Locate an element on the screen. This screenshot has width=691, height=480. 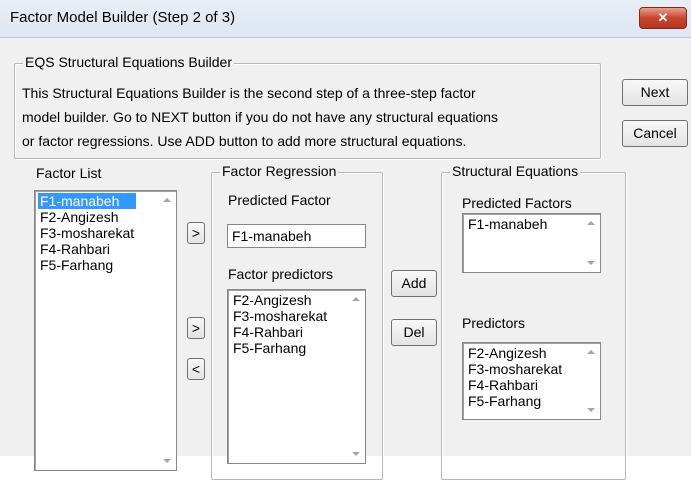
factor-predictors-label: Factor predictors is located at coordinates (281, 274).